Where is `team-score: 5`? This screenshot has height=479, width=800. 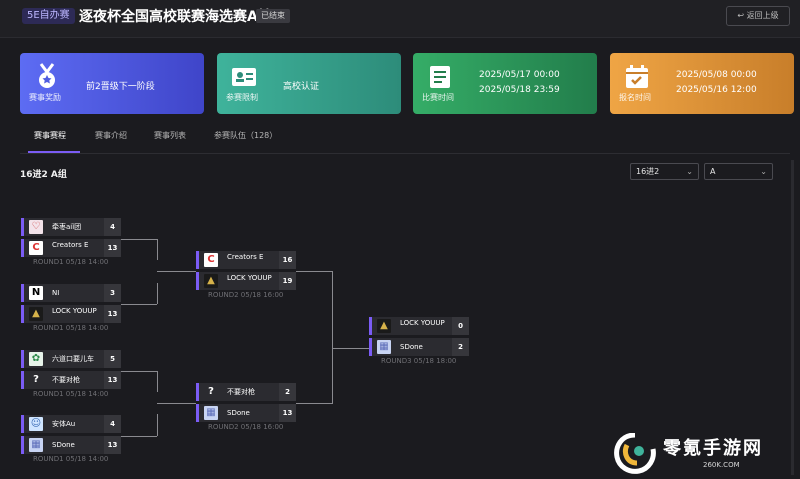
team-score: 5 is located at coordinates (112, 359).